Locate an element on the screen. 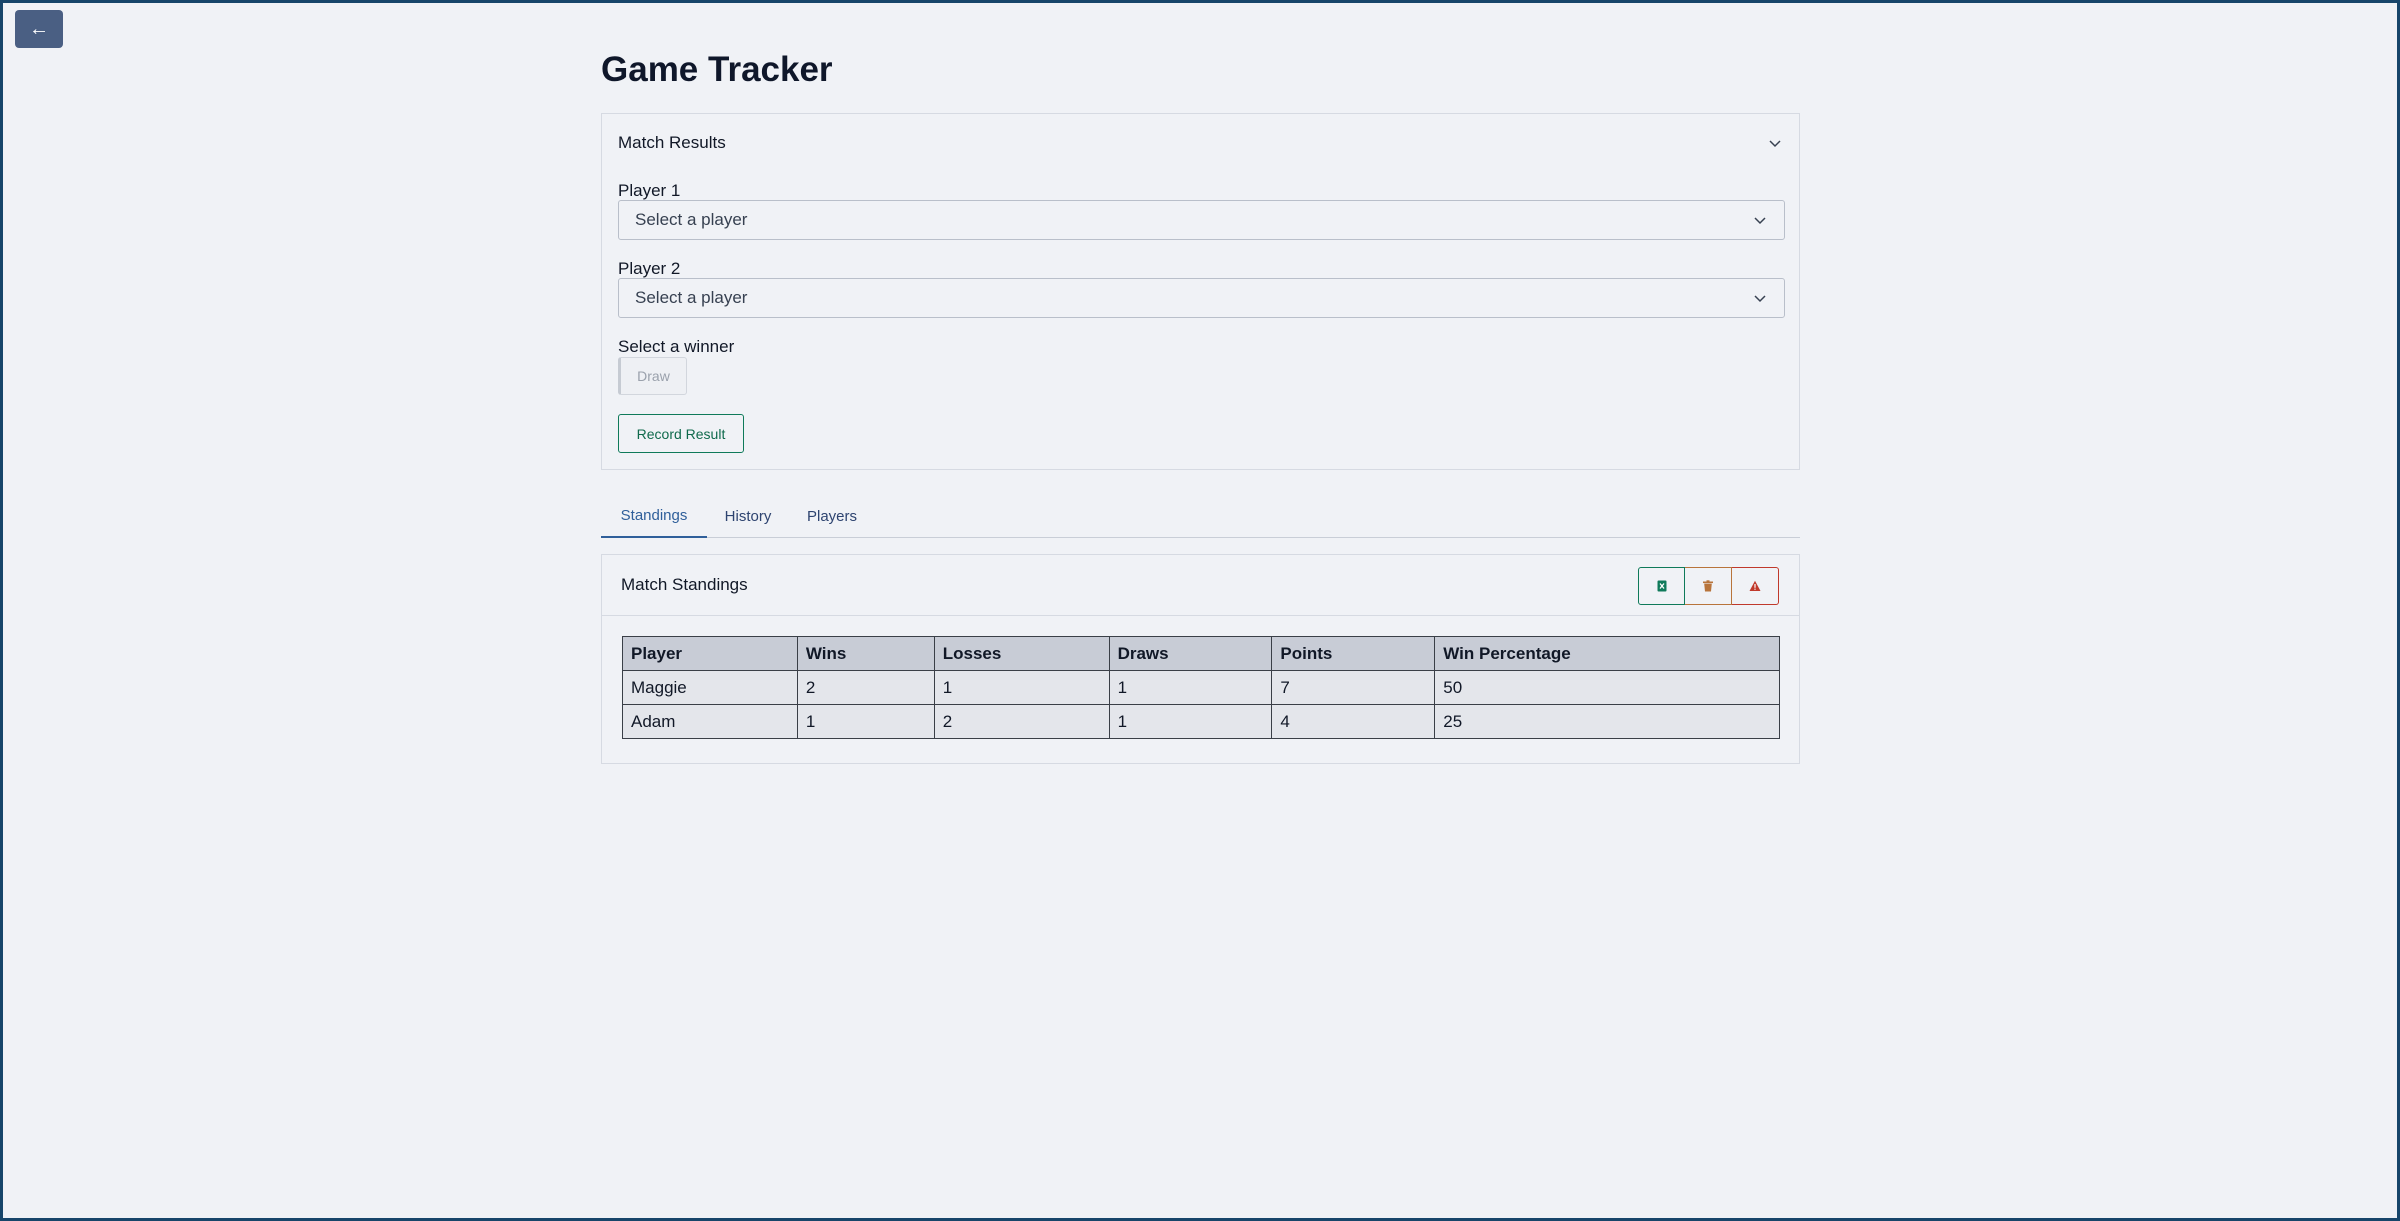 Image resolution: width=2400 pixels, height=1221 pixels. column-header: Wins is located at coordinates (865, 653).